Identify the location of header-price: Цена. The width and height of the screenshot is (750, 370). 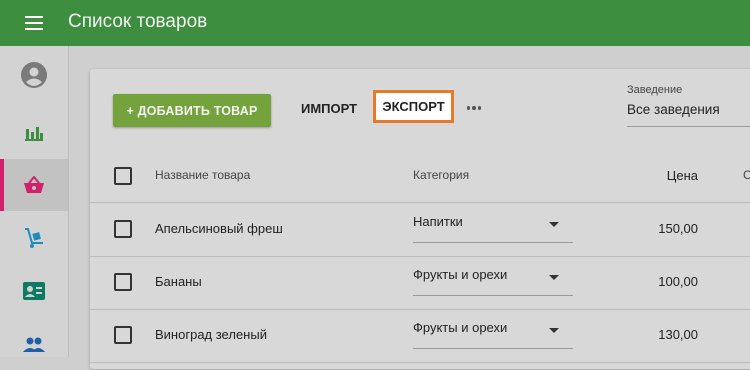
(682, 175).